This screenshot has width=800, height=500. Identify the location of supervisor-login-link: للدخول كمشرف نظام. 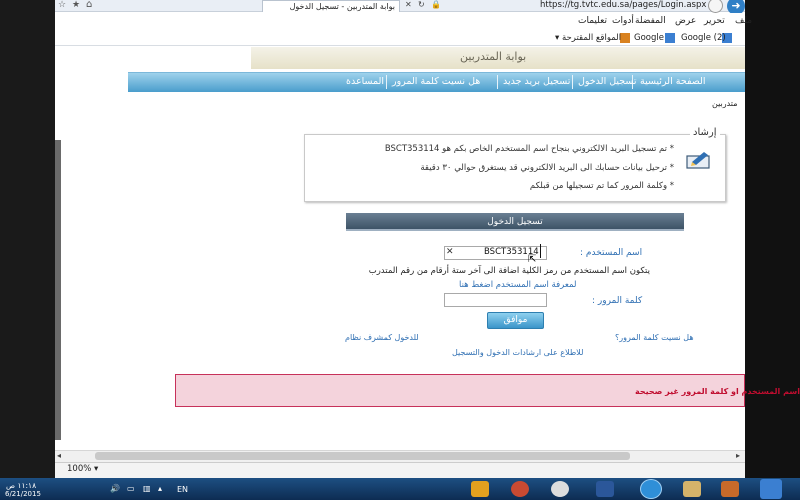
(382, 337).